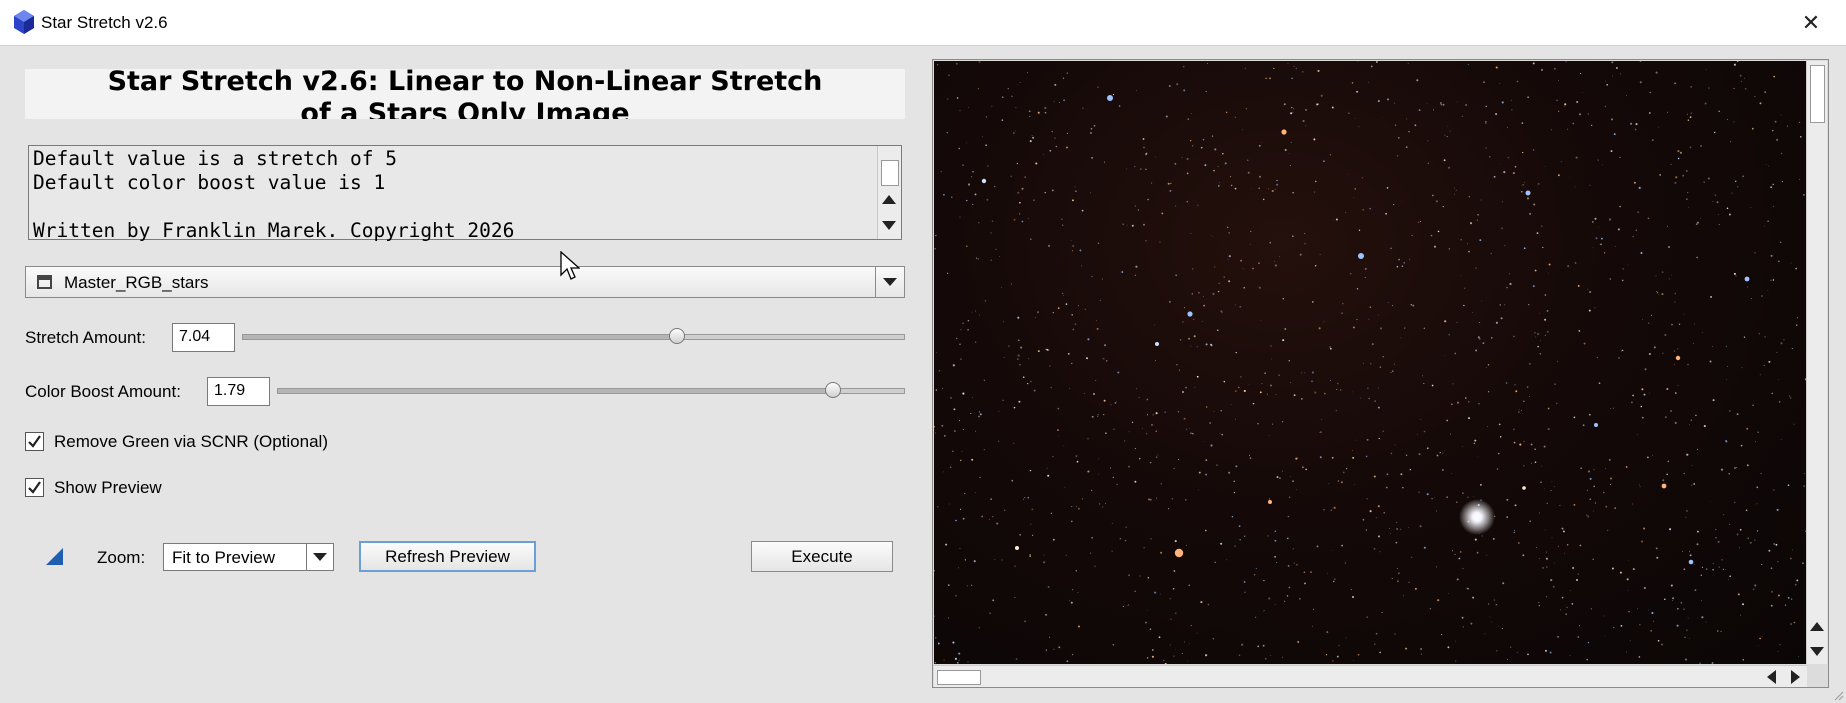 The width and height of the screenshot is (1846, 703). Describe the element at coordinates (1838, 695) in the screenshot. I see `resize-grip-icon` at that location.